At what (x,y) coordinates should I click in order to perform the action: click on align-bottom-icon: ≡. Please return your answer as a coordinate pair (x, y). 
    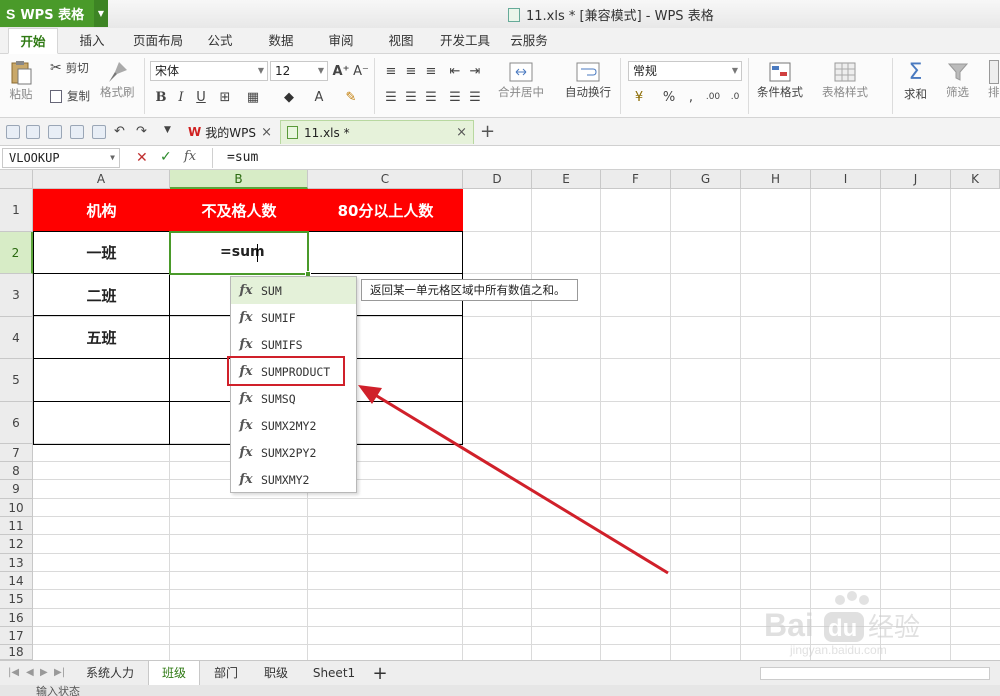
    Looking at the image, I should click on (431, 71).